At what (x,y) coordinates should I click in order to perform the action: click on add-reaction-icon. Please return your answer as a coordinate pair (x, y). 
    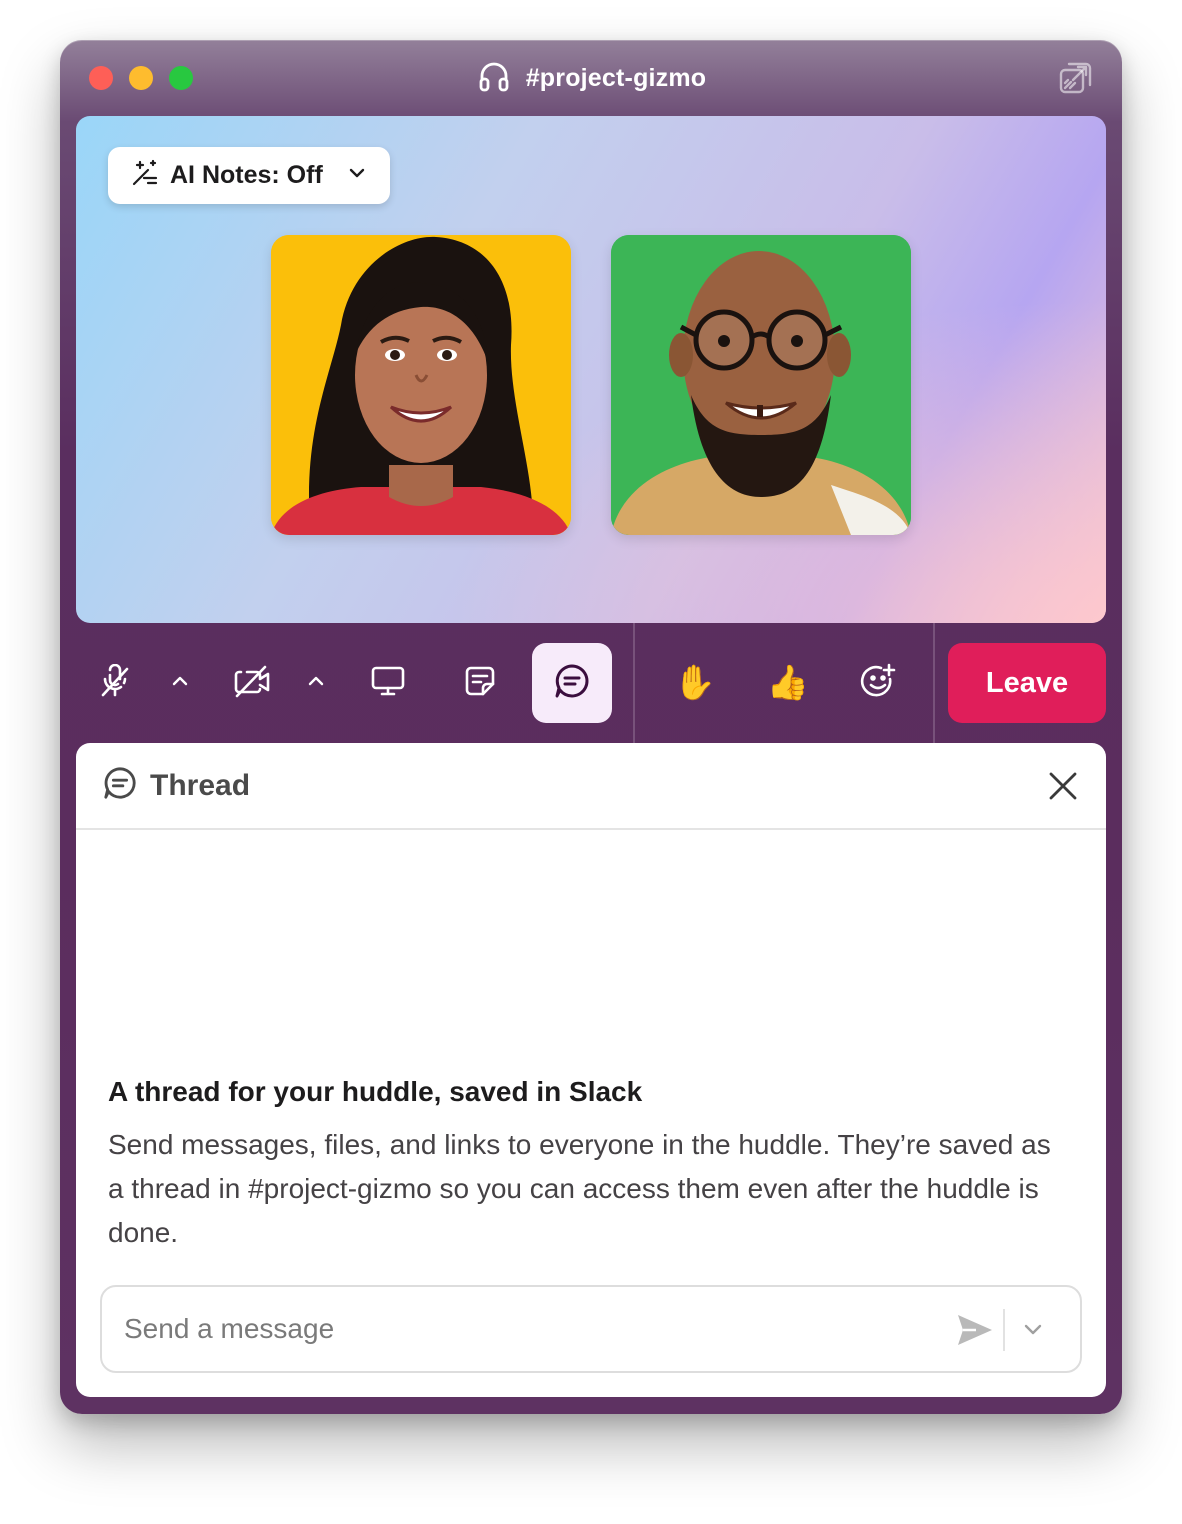
    Looking at the image, I should click on (879, 683).